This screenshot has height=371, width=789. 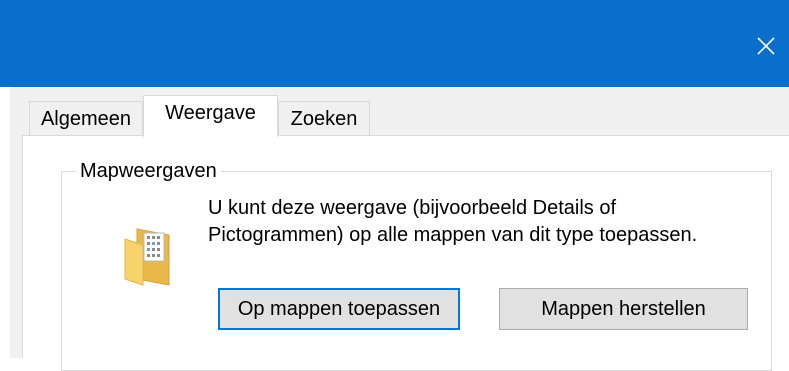 I want to click on apply-button-label: Op mappen toepassen, so click(x=339, y=309).